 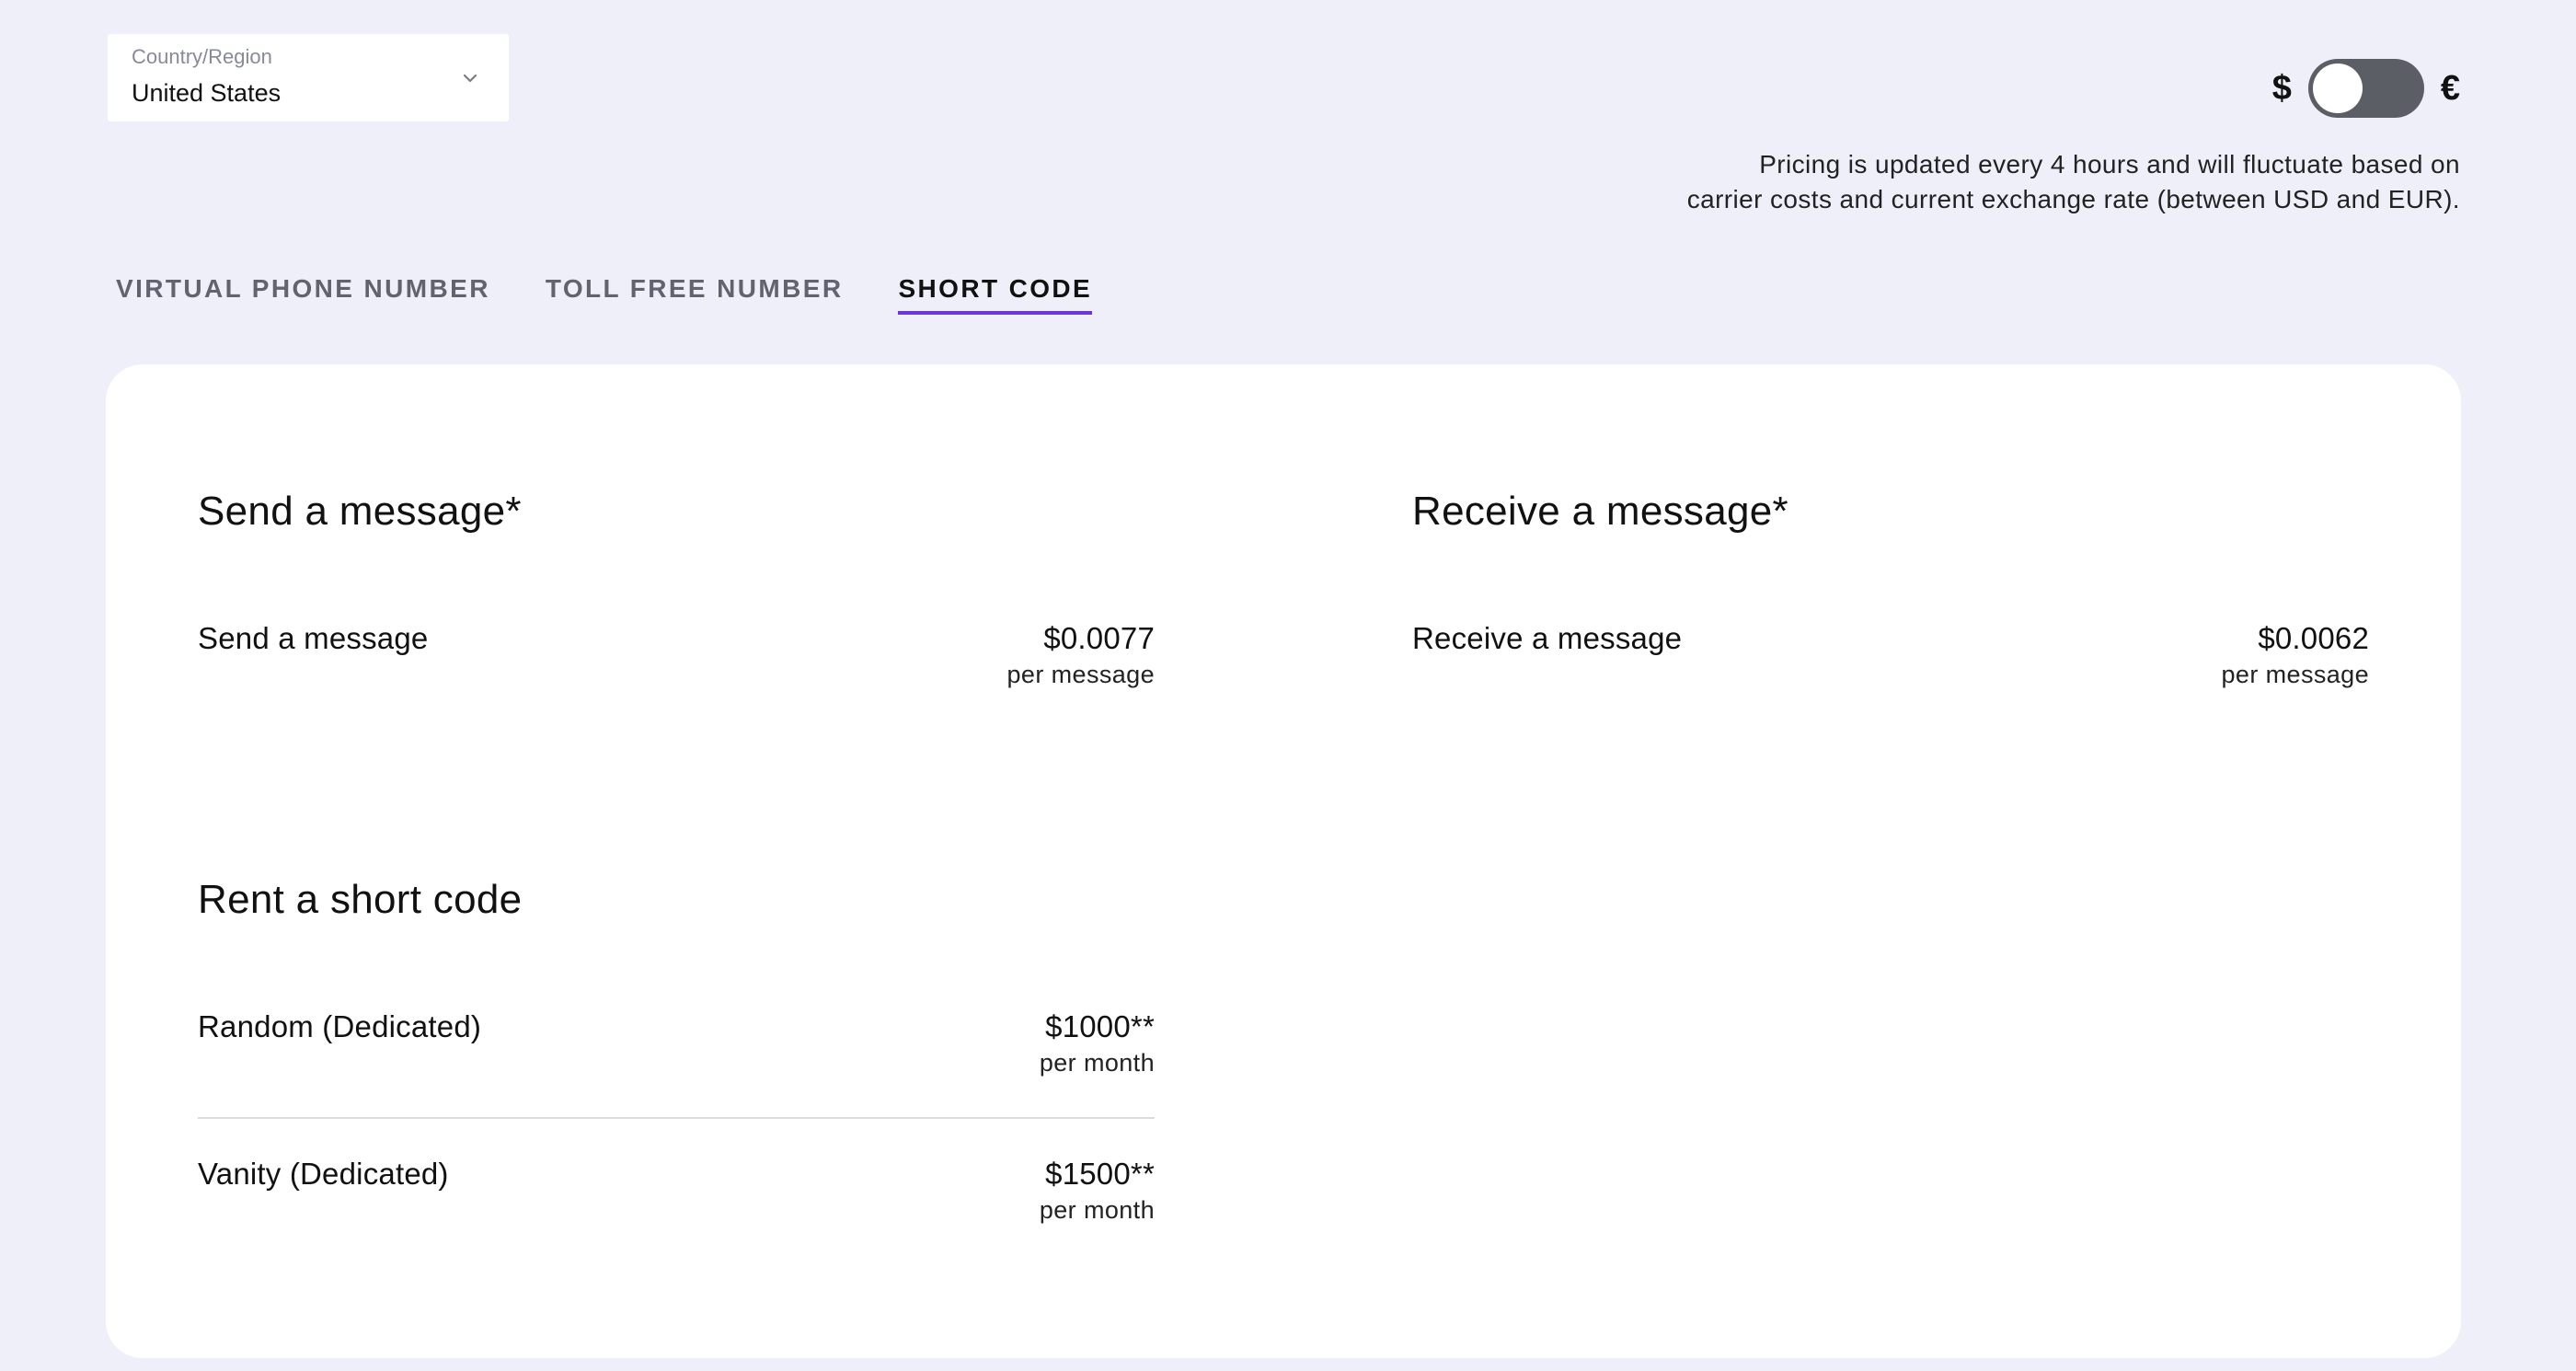 I want to click on rent-section-title: Rent a short code, so click(x=360, y=899).